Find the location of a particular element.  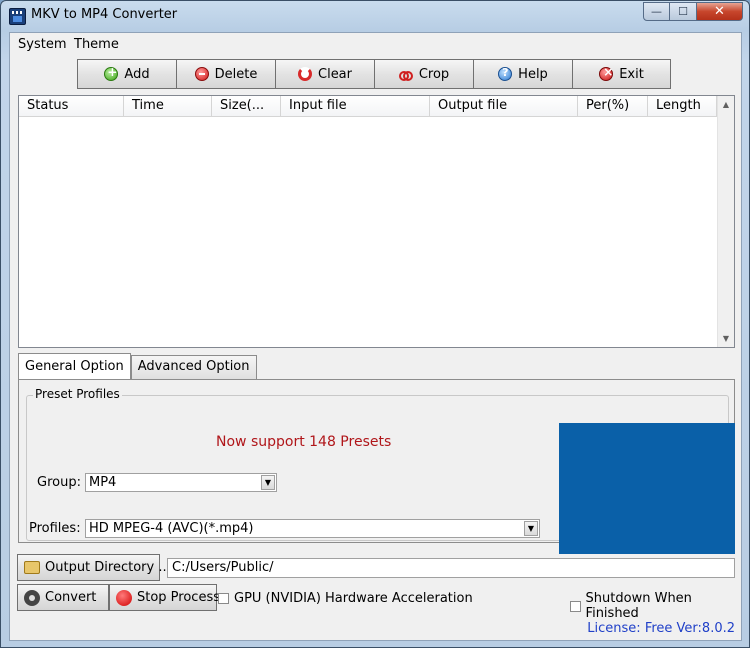

group-select: MP4 ▼ is located at coordinates (181, 482).